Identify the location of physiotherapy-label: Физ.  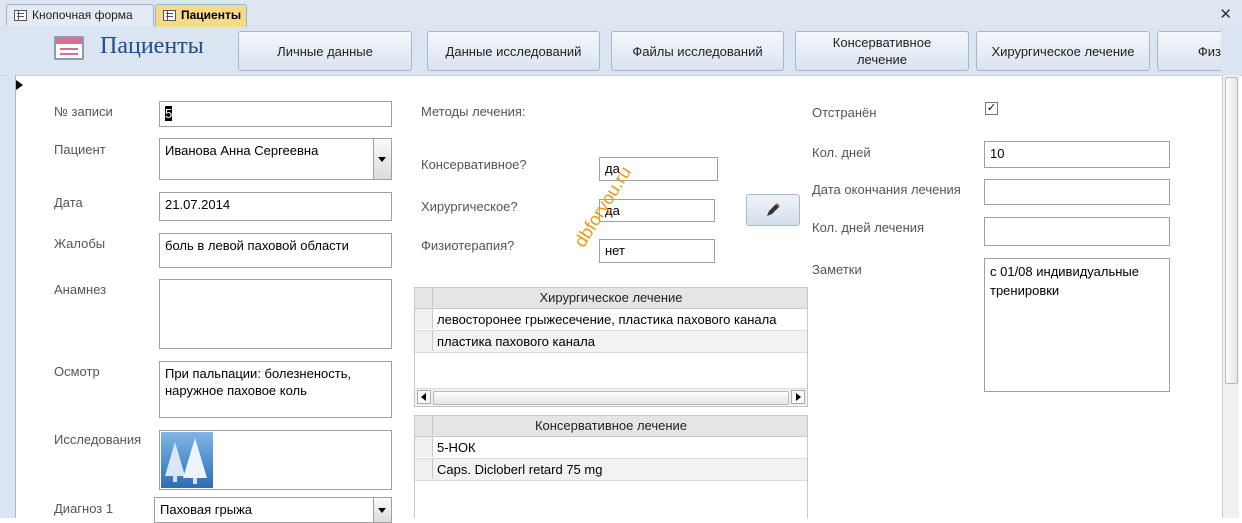
(1209, 51).